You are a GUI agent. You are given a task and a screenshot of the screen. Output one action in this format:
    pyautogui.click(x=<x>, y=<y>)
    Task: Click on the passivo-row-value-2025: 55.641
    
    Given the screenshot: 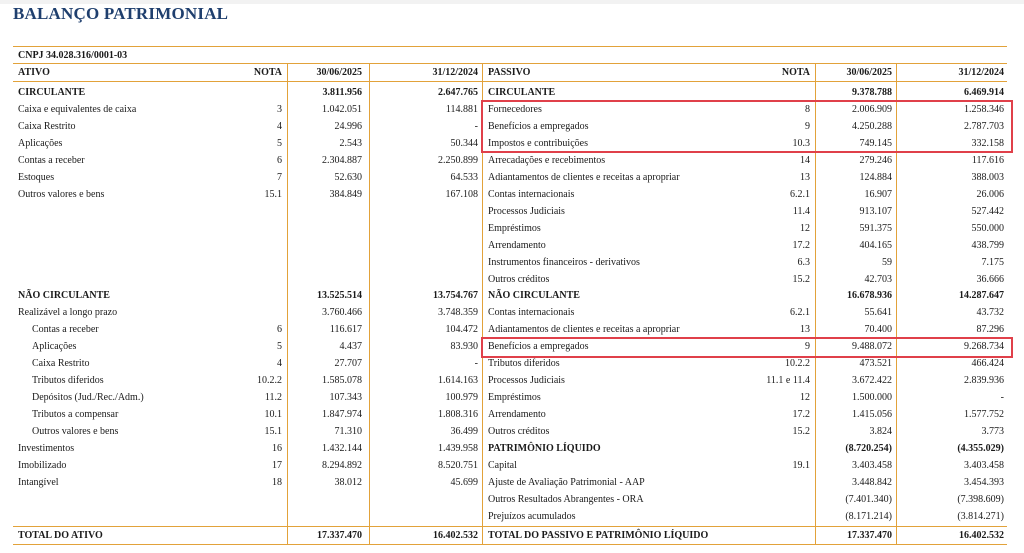 What is the action you would take?
    pyautogui.click(x=878, y=312)
    